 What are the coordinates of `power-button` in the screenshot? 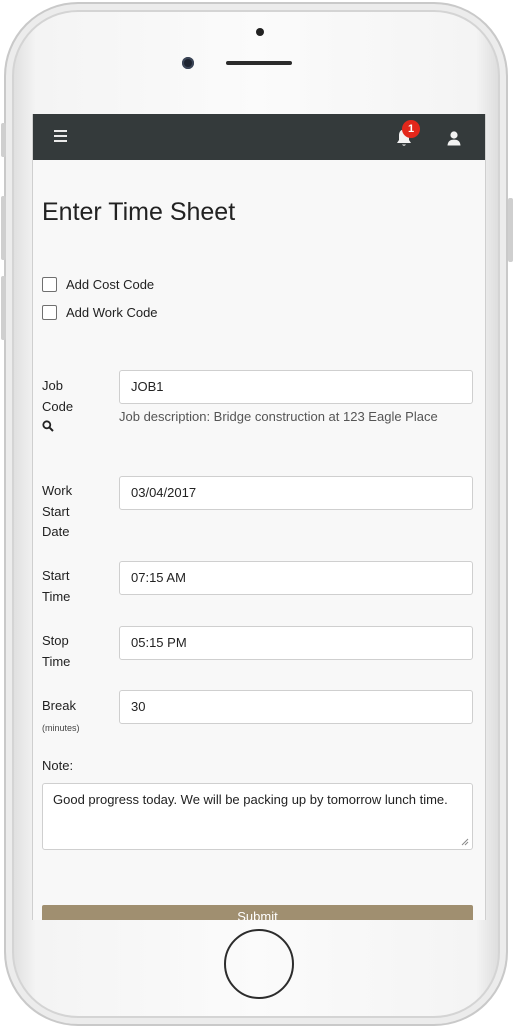 It's located at (510, 230).